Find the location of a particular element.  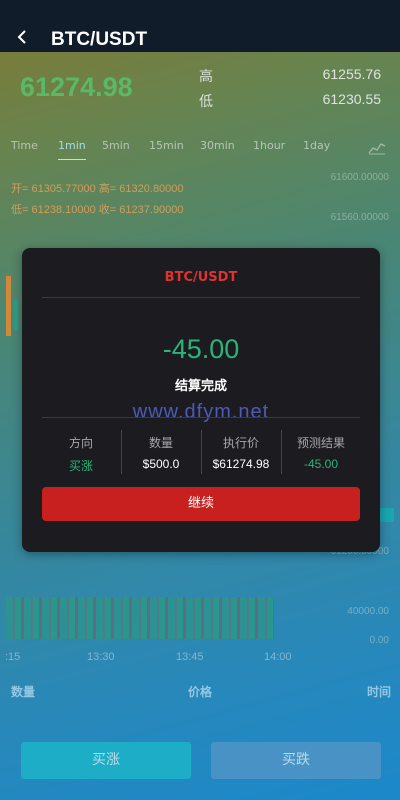

info-value: $61274.98 is located at coordinates (241, 464).